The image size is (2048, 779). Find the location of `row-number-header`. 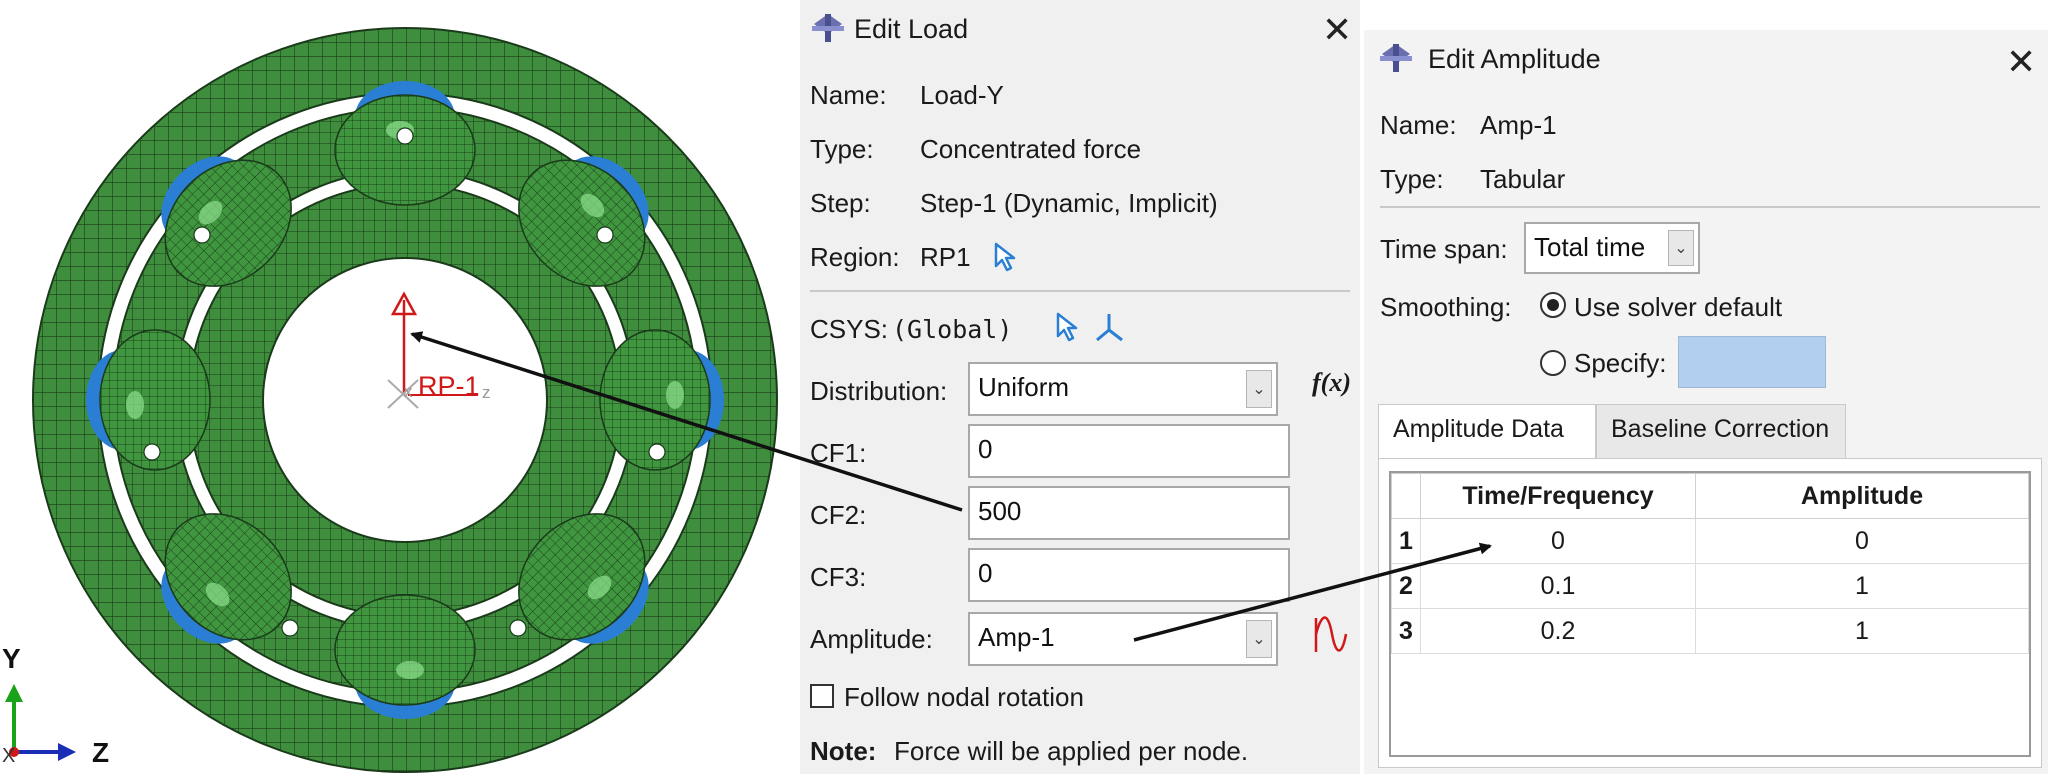

row-number-header is located at coordinates (1406, 496).